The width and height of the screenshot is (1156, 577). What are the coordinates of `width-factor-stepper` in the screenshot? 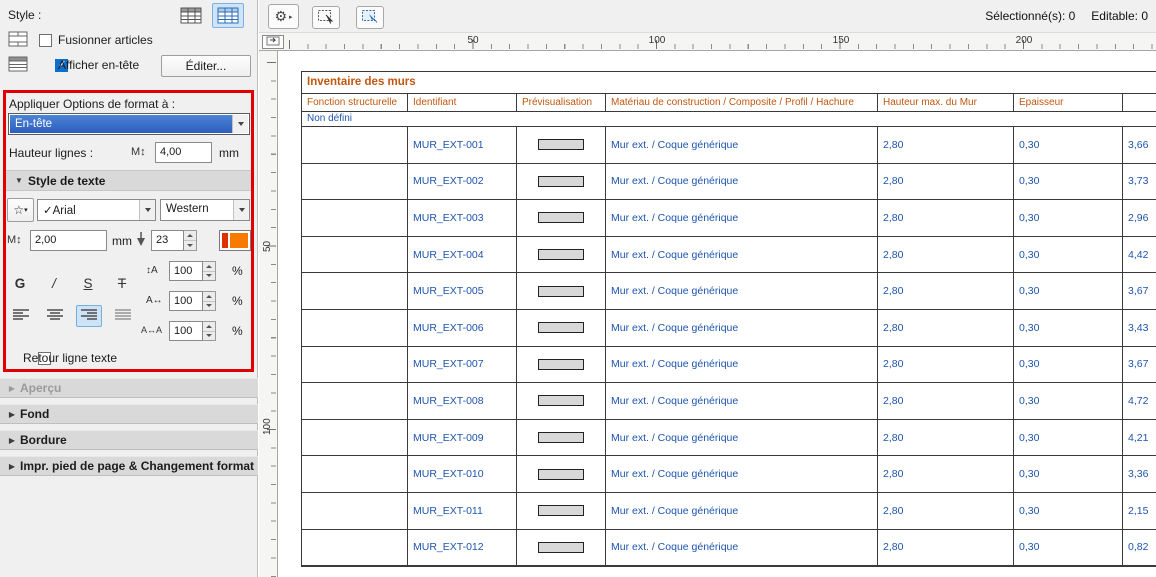 It's located at (209, 301).